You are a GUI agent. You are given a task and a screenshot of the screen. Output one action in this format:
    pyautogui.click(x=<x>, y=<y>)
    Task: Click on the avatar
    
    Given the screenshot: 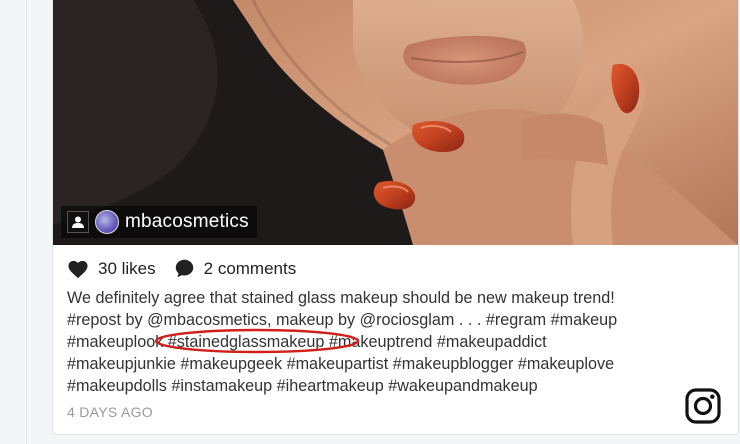 What is the action you would take?
    pyautogui.click(x=107, y=222)
    